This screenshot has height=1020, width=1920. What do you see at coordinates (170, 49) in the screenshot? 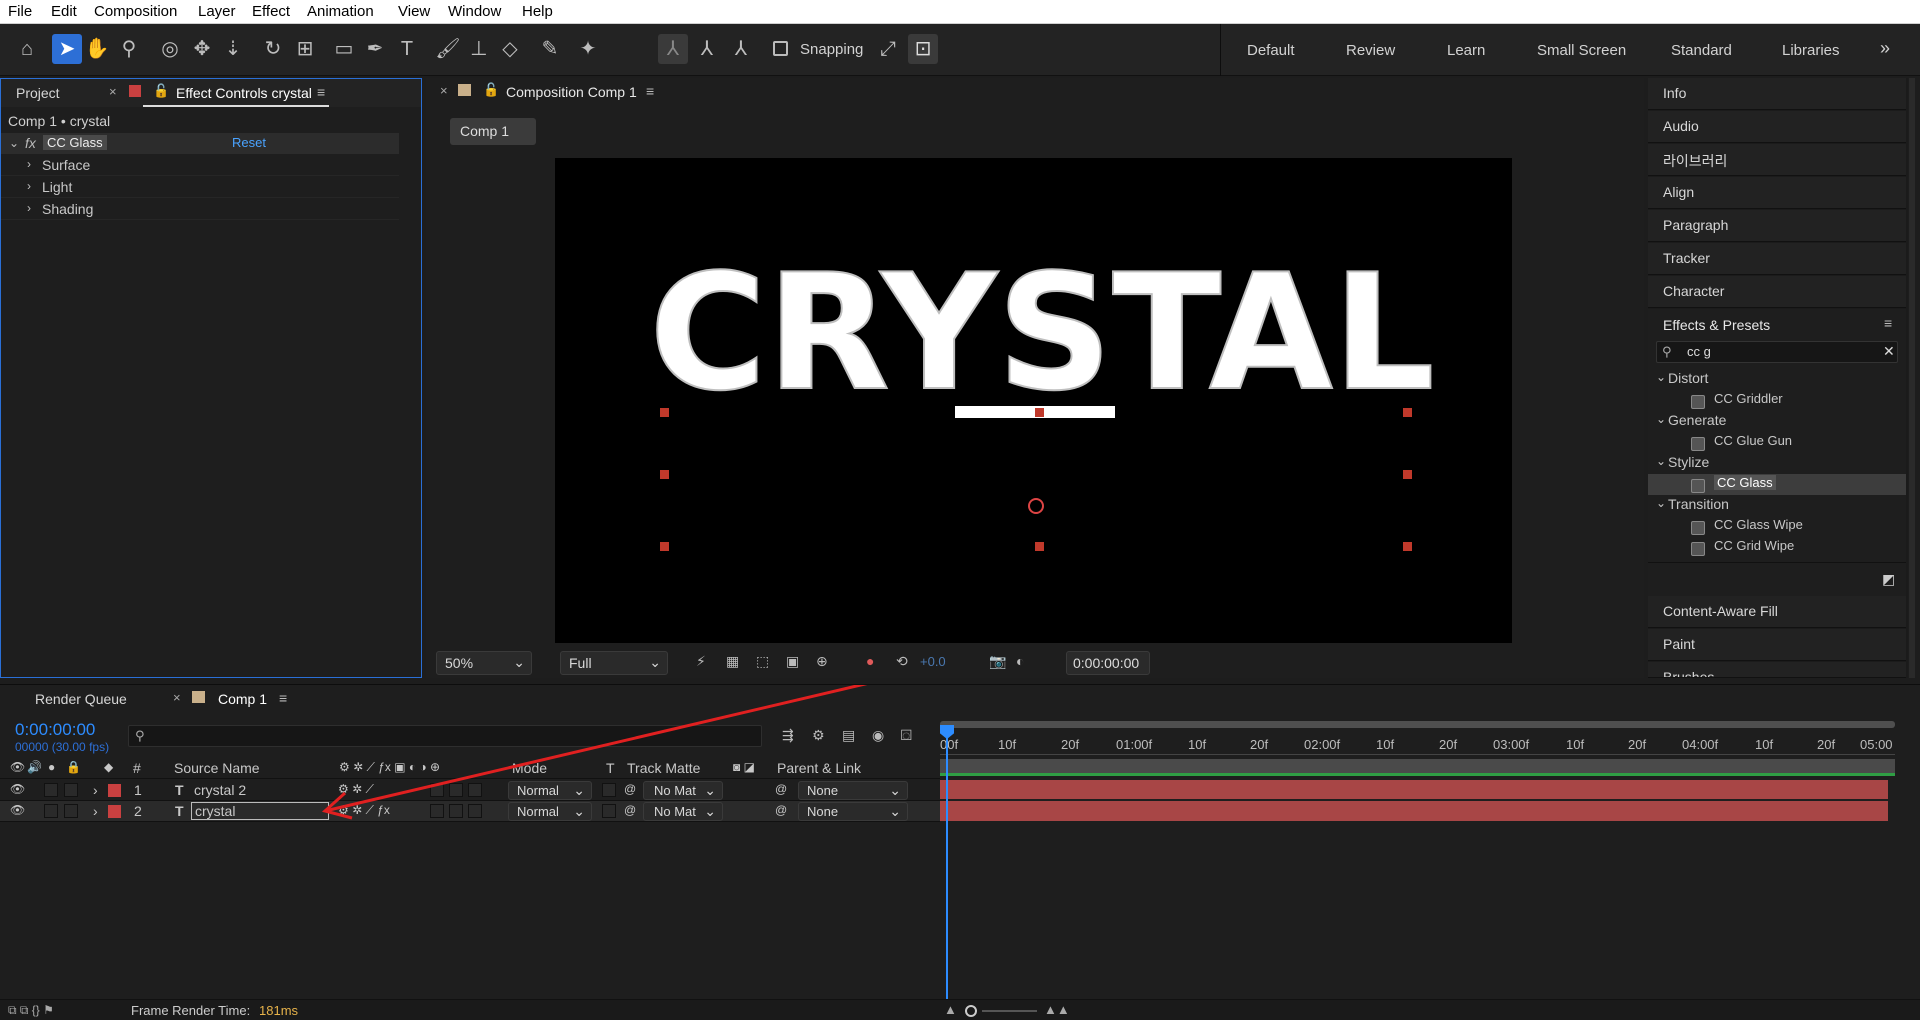
I see `orbit-camera-icon: ◎` at bounding box center [170, 49].